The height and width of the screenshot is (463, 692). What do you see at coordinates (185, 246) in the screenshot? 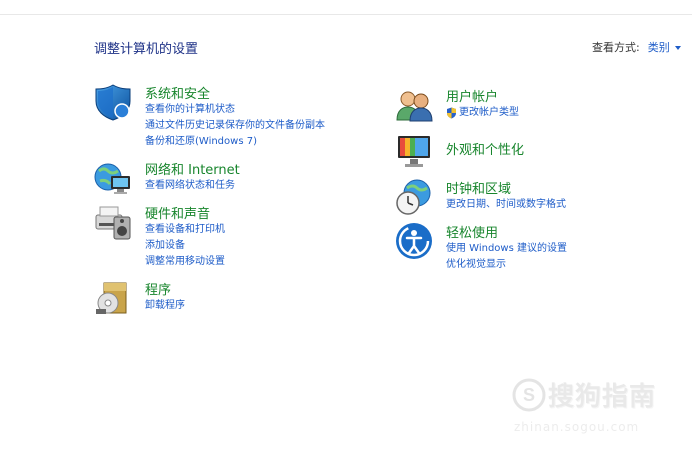
I see `link-add-device: 添加设备` at bounding box center [185, 246].